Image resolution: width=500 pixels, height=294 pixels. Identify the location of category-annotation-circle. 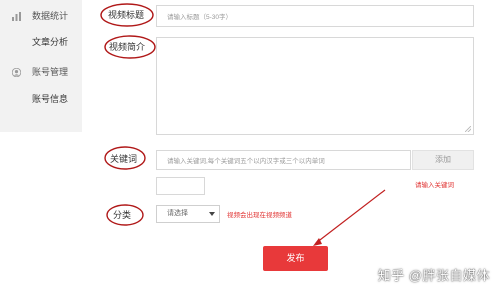
(125, 215).